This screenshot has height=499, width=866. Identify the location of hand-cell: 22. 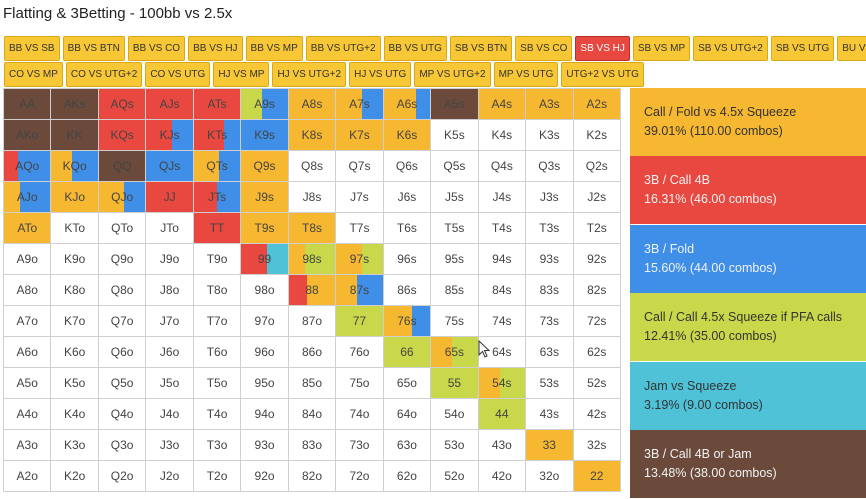
(597, 476).